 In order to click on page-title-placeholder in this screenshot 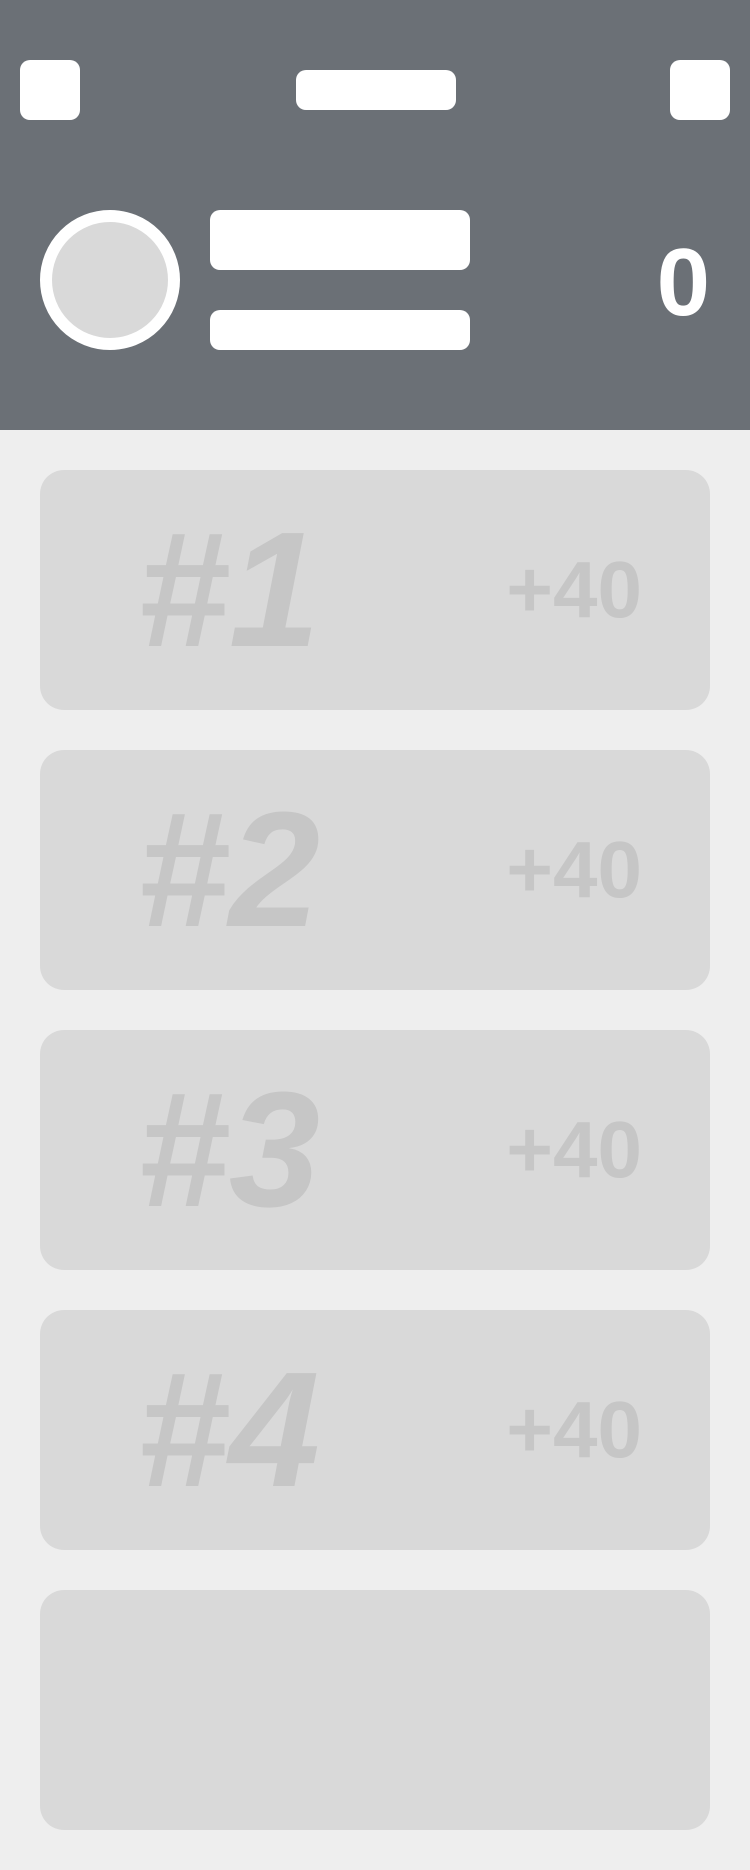, I will do `click(376, 90)`.